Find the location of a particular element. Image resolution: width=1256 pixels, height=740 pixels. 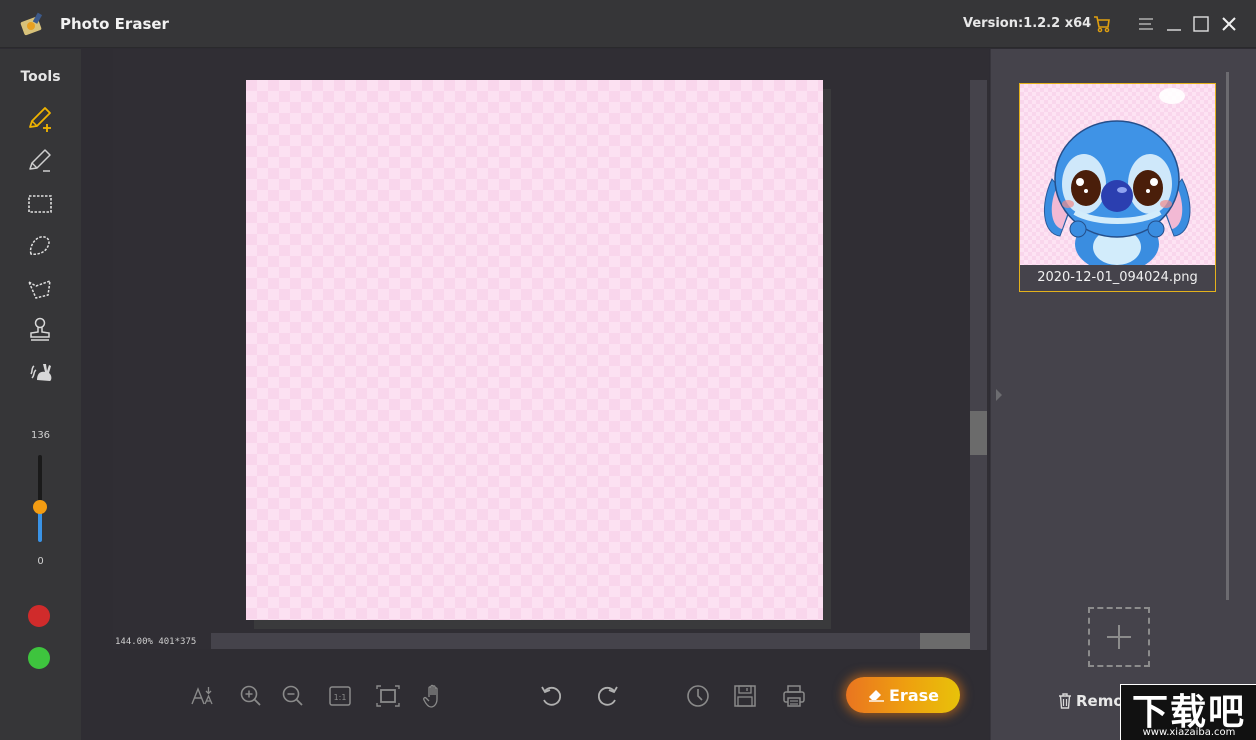

erase-label: Erase is located at coordinates (914, 695).